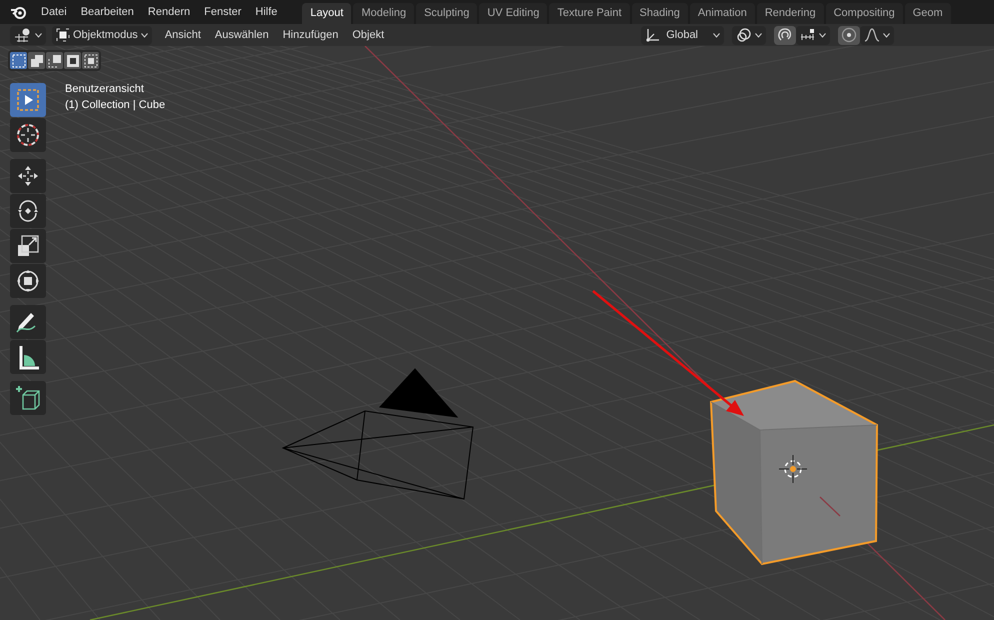 This screenshot has height=620, width=994. I want to click on add-cube-icon, so click(28, 398).